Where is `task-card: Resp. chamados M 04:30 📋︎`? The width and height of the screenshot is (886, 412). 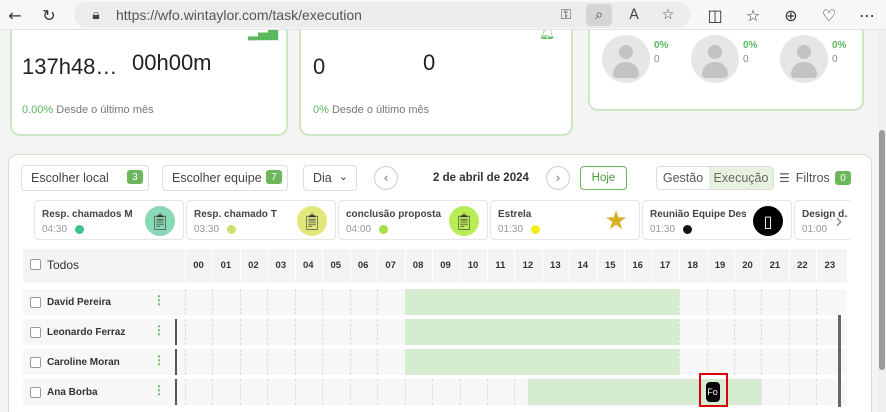 task-card: Resp. chamados M 04:30 📋︎ is located at coordinates (109, 220).